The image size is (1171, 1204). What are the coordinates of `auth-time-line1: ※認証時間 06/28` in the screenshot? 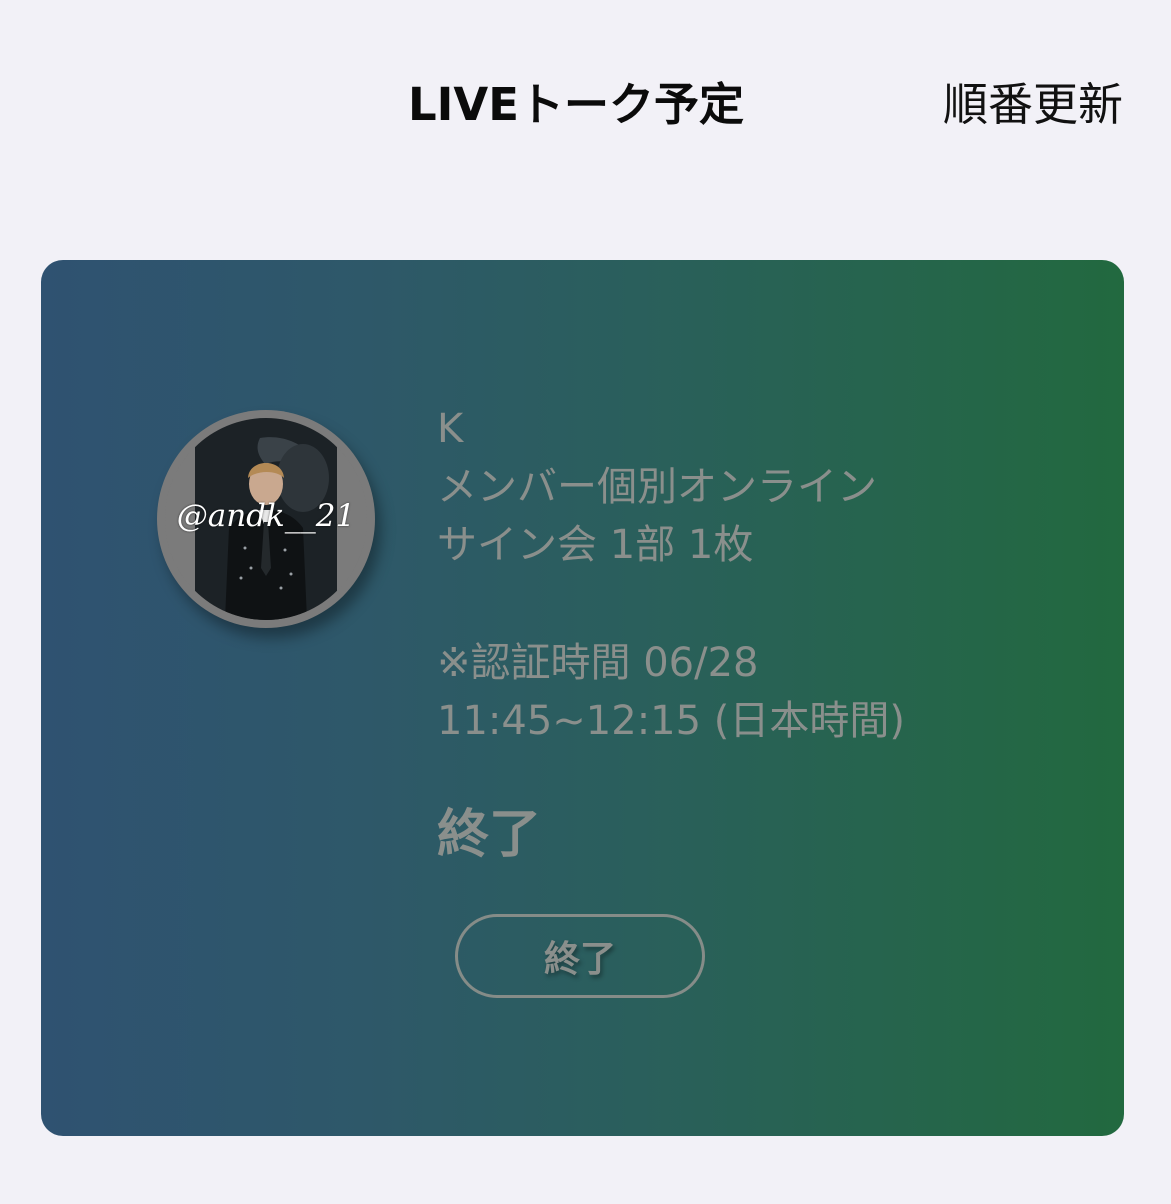 It's located at (598, 663).